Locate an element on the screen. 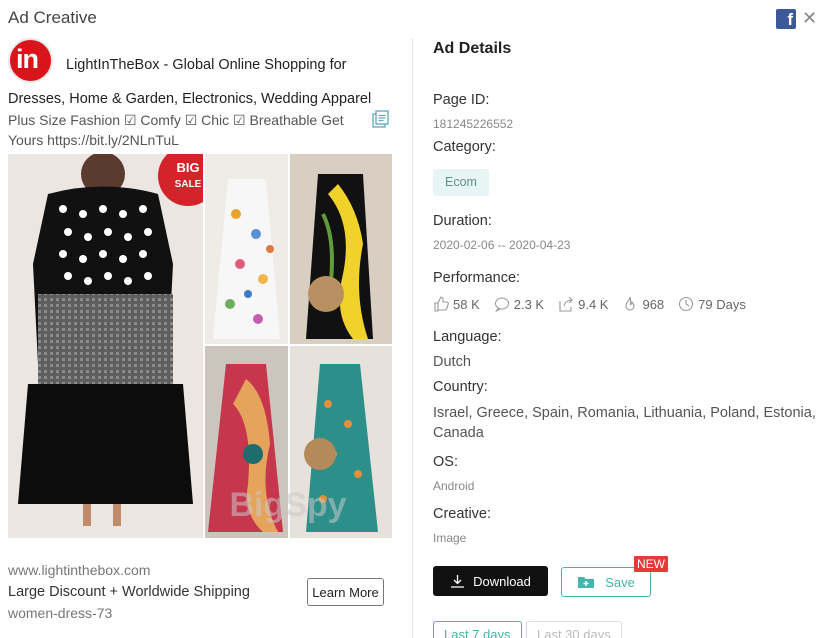  page-id-value: 181245226552 is located at coordinates (473, 124).